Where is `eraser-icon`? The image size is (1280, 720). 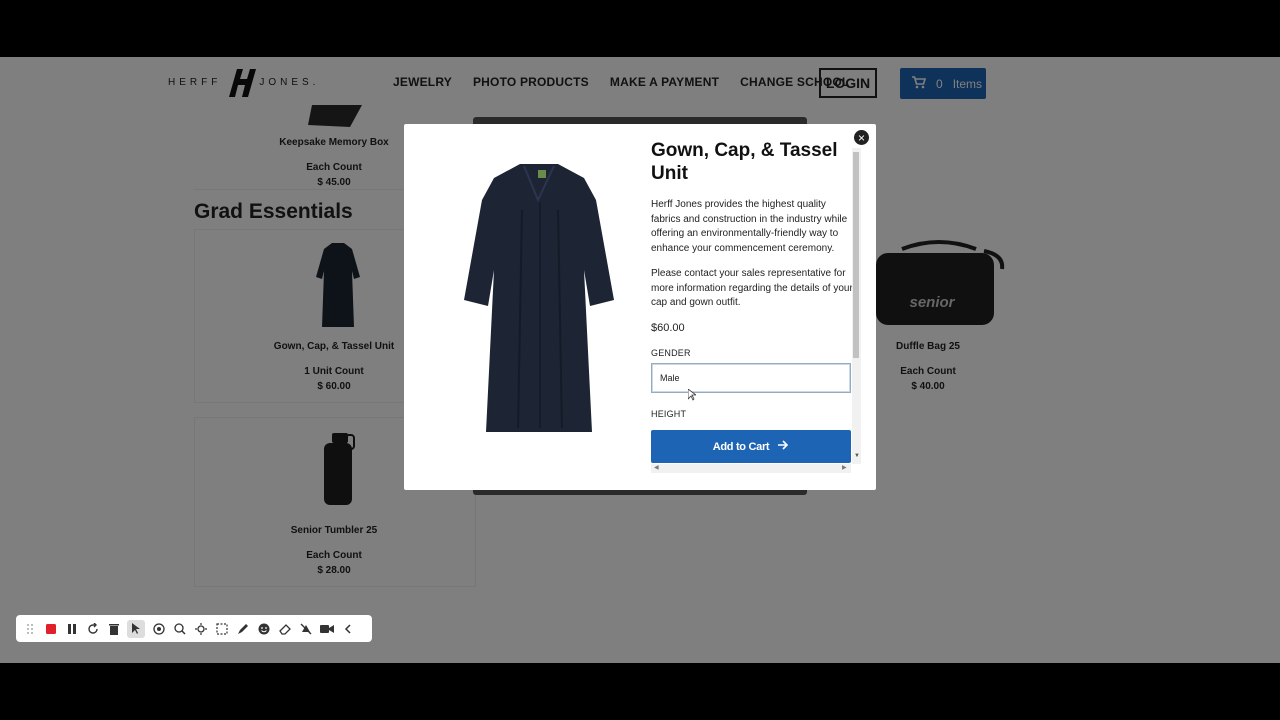
eraser-icon is located at coordinates (284, 628).